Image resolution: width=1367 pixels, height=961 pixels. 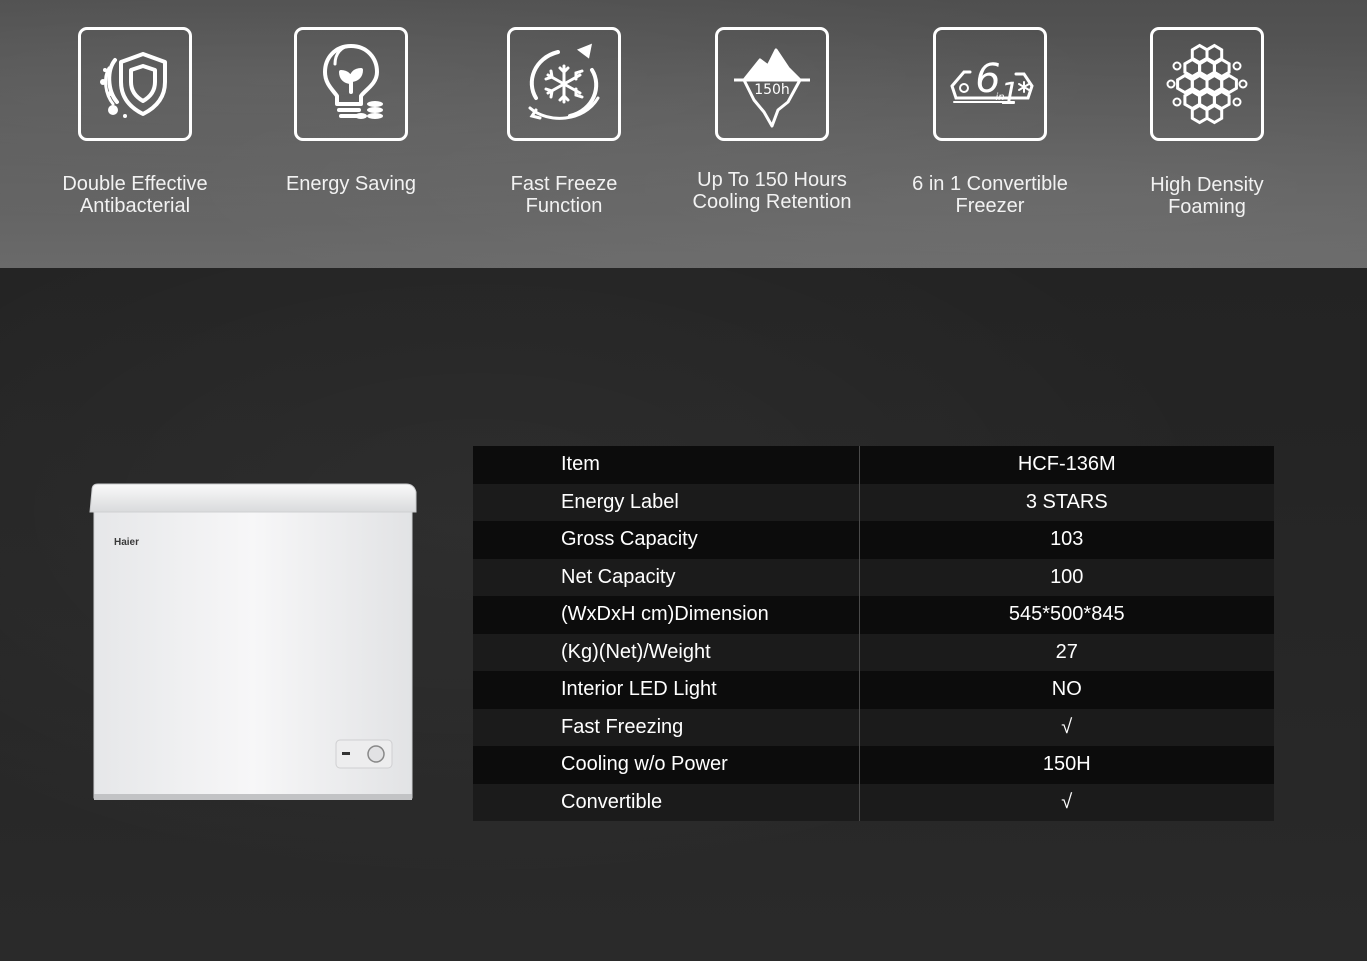 I want to click on spec-row: (Kg)(Net)/Weight 27, so click(x=873, y=652).